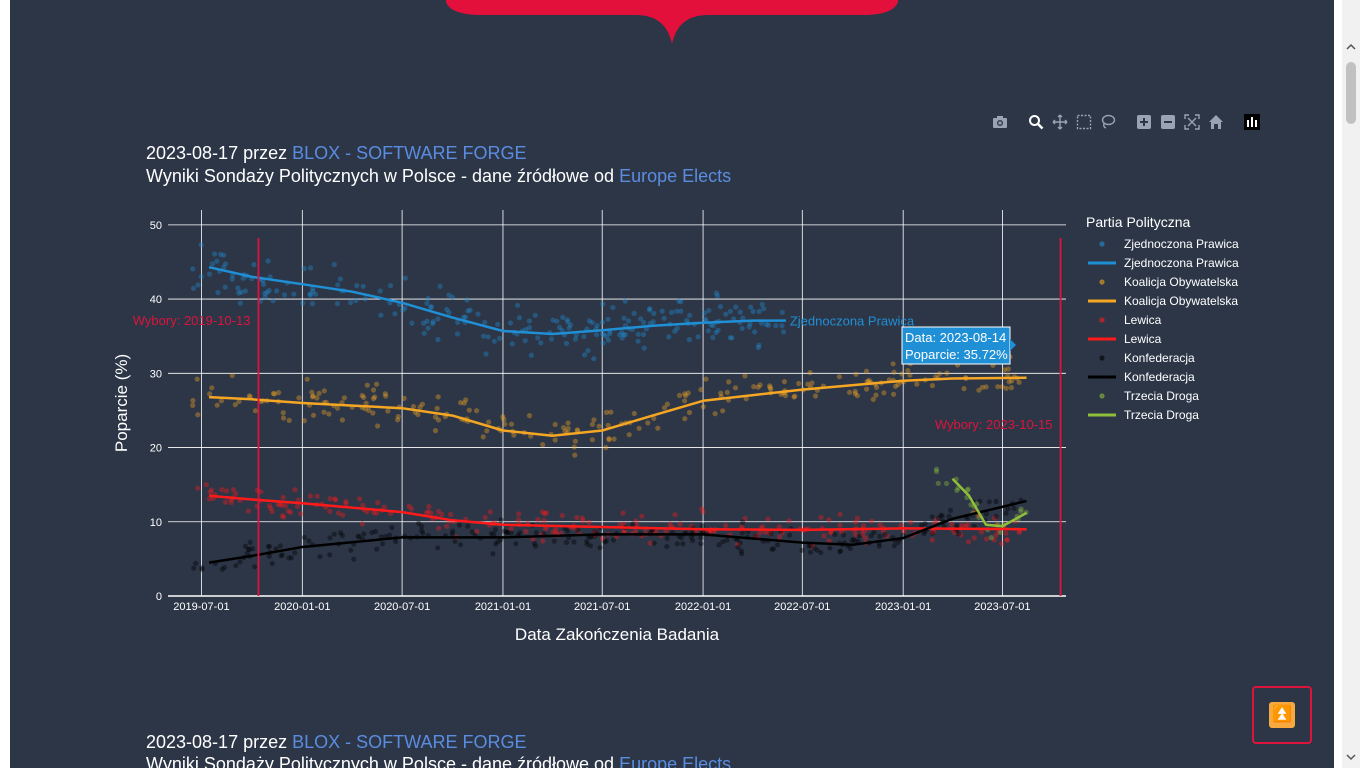 This screenshot has width=1360, height=768. Describe the element at coordinates (1216, 122) in the screenshot. I see `reset-axes-icon` at that location.